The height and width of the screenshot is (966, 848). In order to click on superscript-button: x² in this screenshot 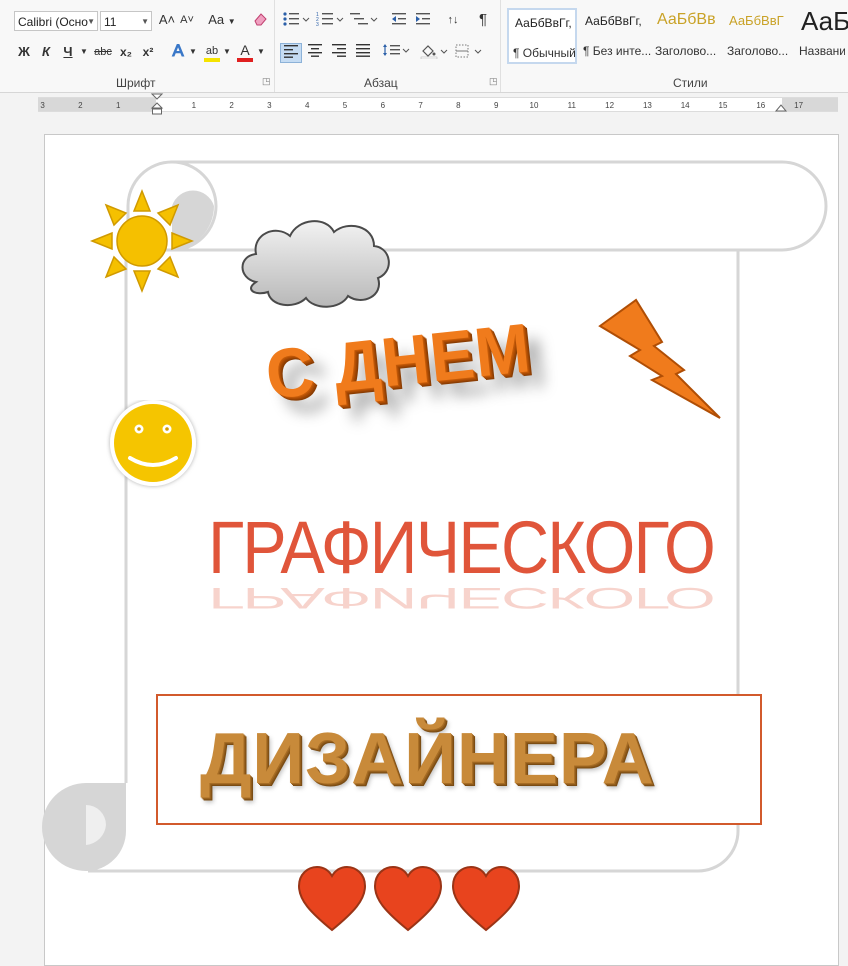, I will do `click(148, 53)`.